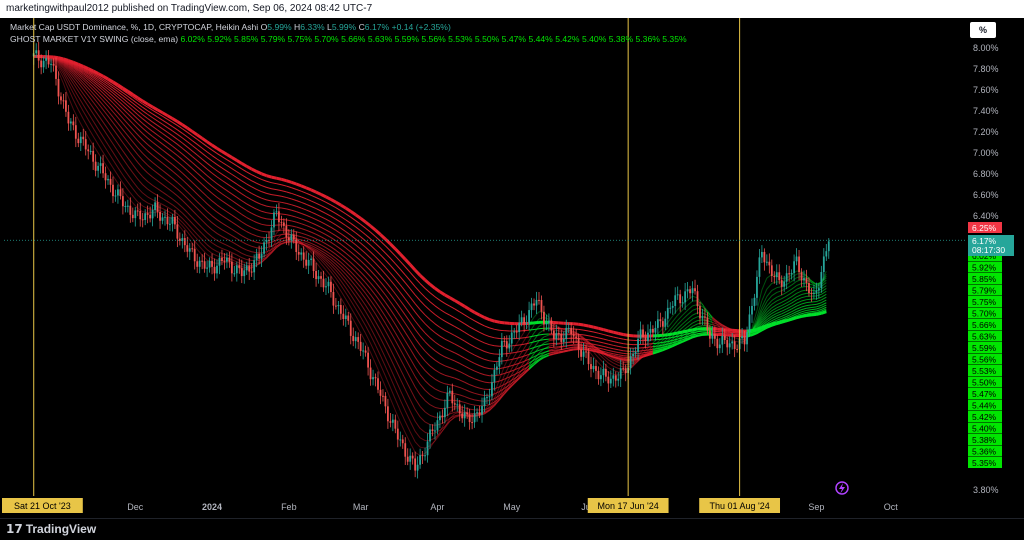 Image resolution: width=1024 pixels, height=540 pixels. What do you see at coordinates (986, 216) in the screenshot?
I see `y-tick-label: 6.40%` at bounding box center [986, 216].